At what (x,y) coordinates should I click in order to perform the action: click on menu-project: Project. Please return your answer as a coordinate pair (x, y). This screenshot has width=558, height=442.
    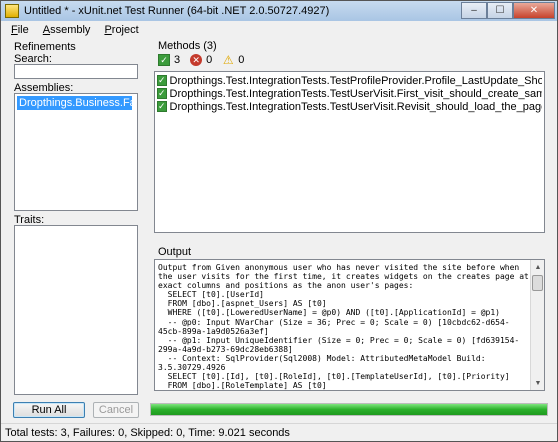
    Looking at the image, I should click on (121, 30).